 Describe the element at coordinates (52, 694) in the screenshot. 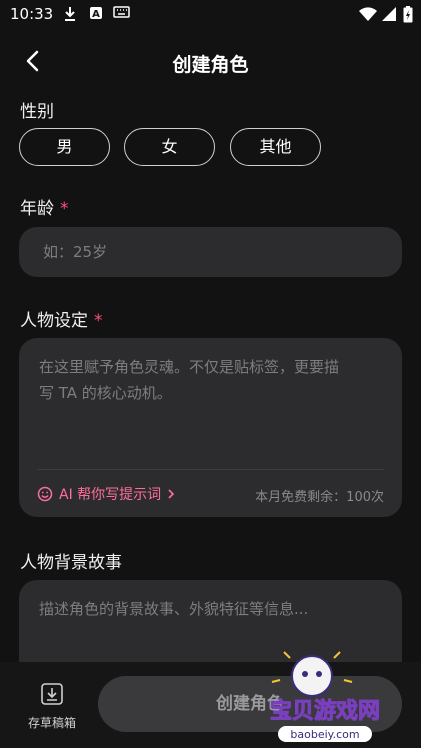

I see `save-draft-icon` at that location.